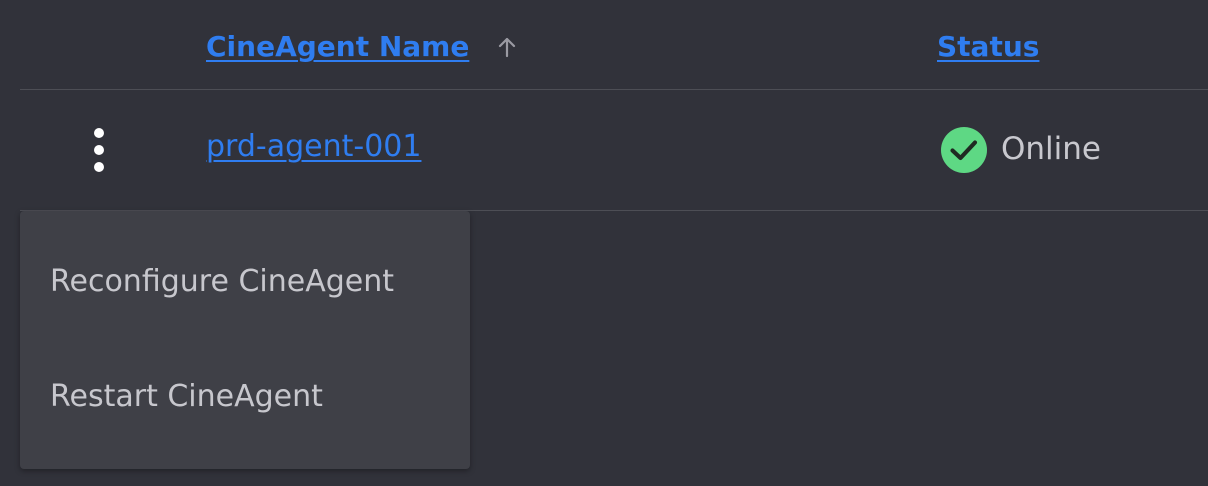 The width and height of the screenshot is (1208, 486). I want to click on kebab-menu-icon, so click(99, 150).